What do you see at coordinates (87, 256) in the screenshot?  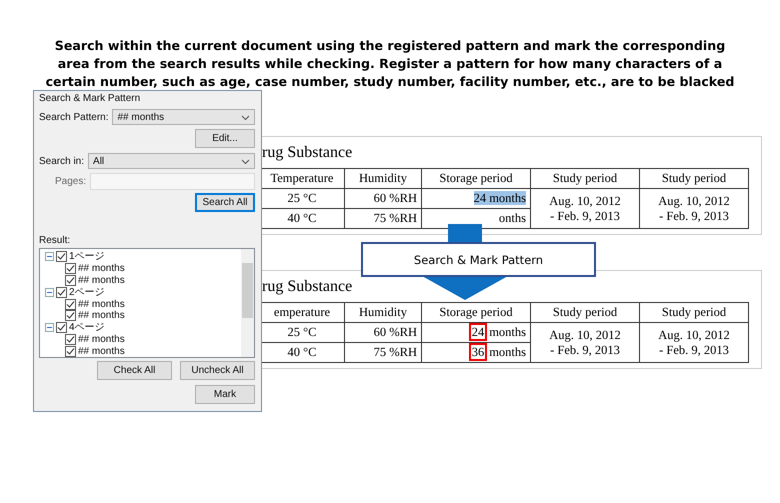 I see `page-item: 1ページ` at bounding box center [87, 256].